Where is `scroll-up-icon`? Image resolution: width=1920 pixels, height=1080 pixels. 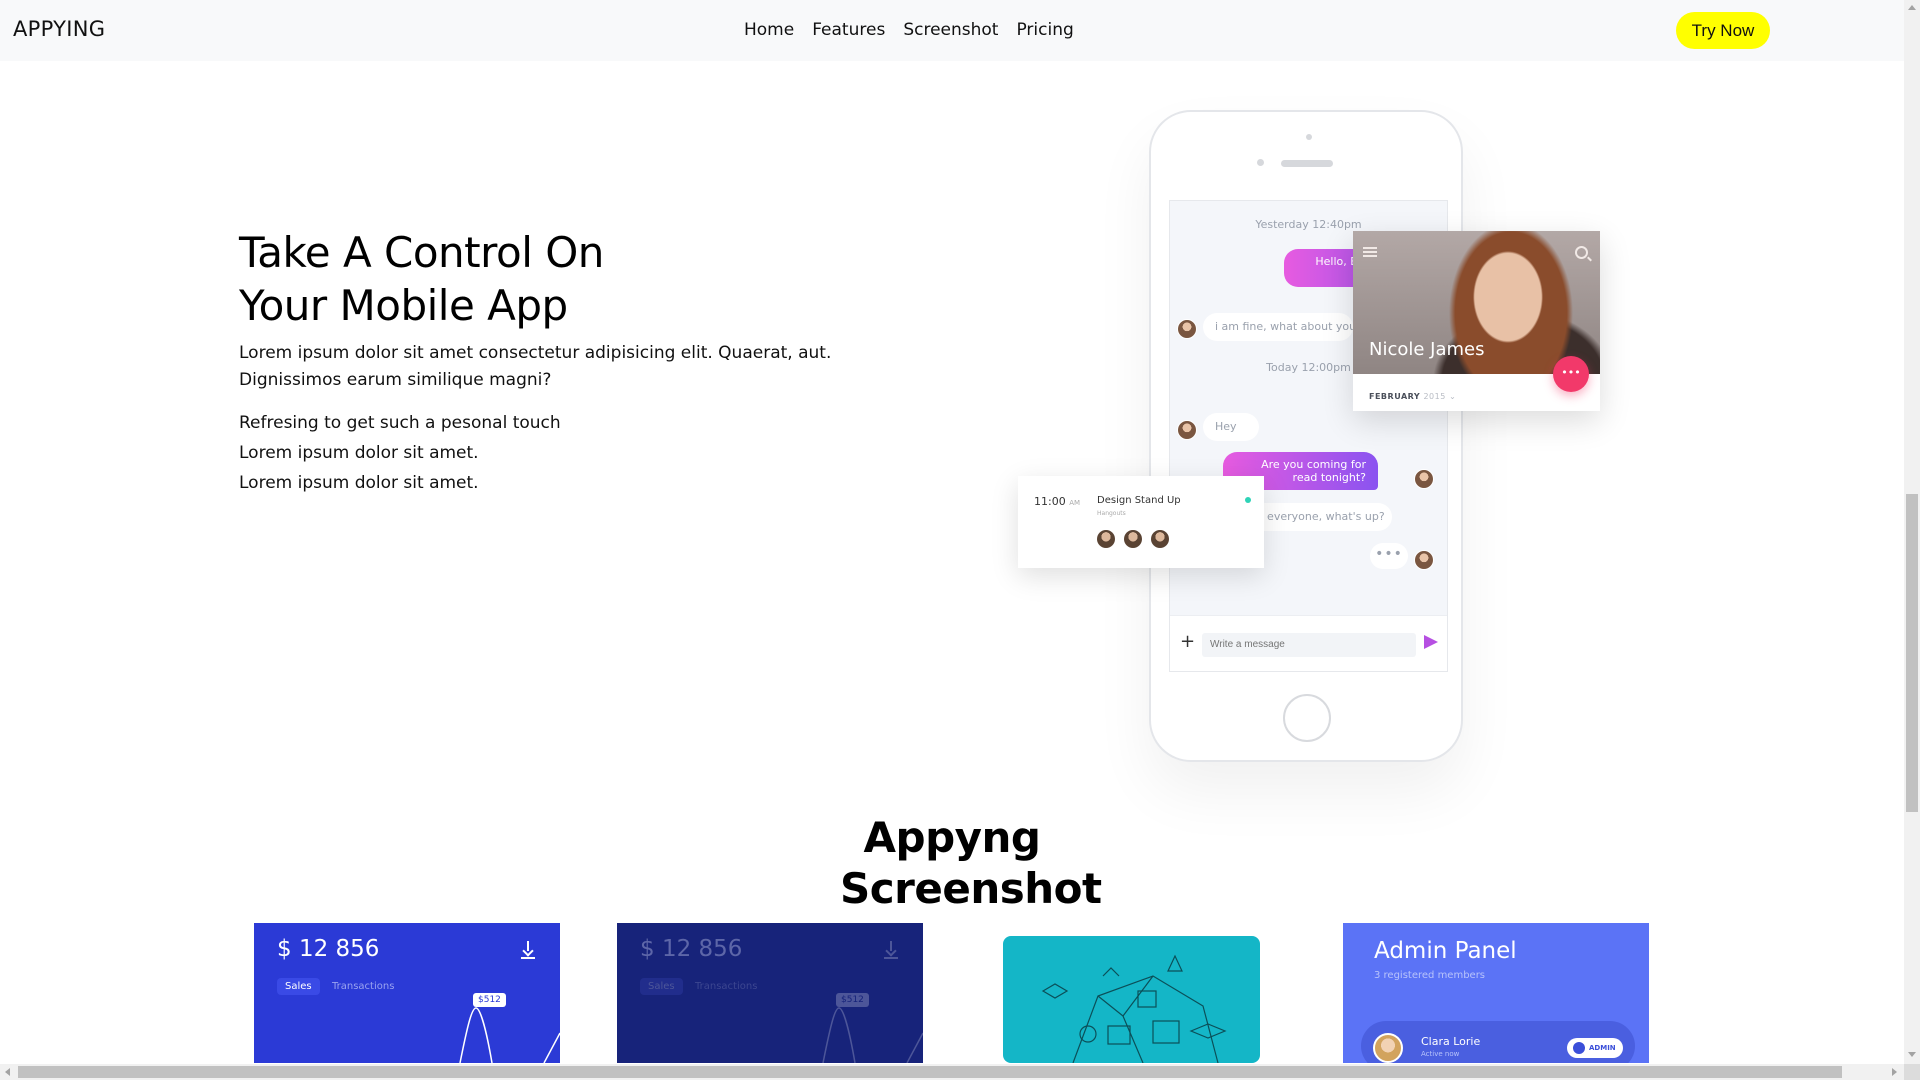
scroll-up-icon is located at coordinates (1912, 7).